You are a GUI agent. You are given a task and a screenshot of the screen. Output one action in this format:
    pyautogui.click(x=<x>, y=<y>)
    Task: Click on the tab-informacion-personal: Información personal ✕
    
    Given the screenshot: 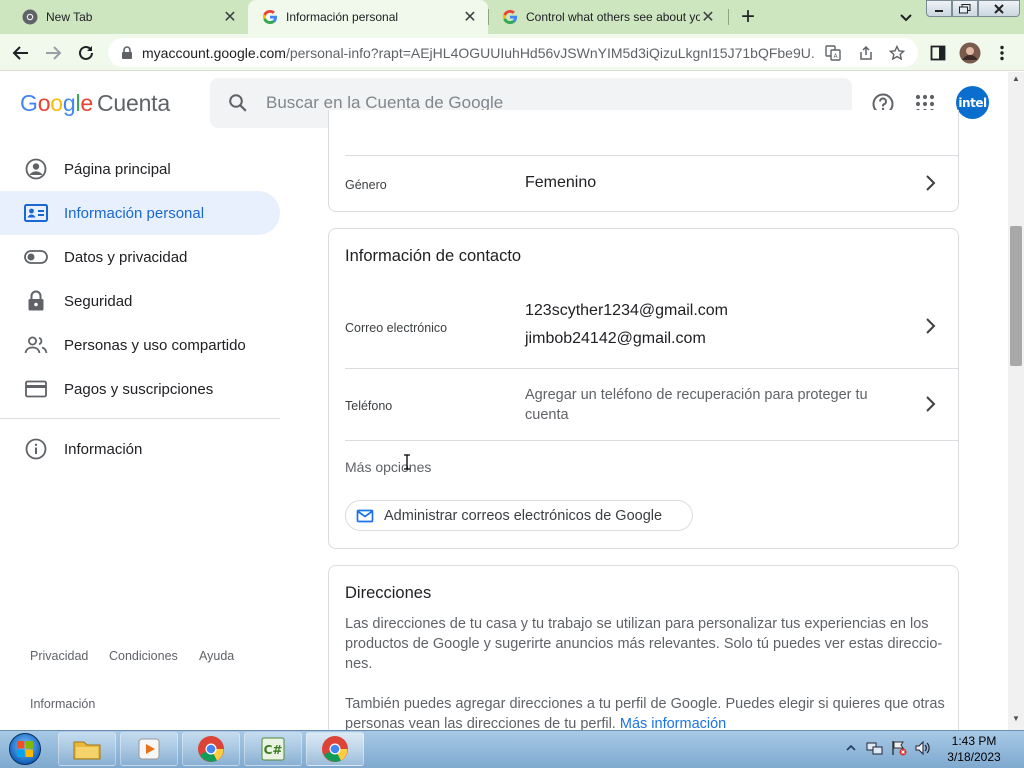 What is the action you would take?
    pyautogui.click(x=368, y=17)
    